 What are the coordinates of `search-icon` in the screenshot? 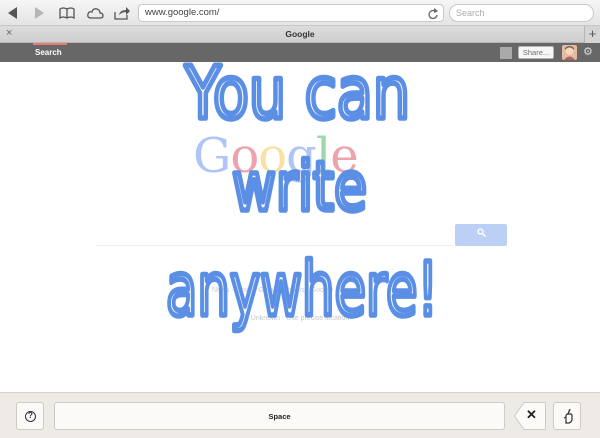 It's located at (482, 234).